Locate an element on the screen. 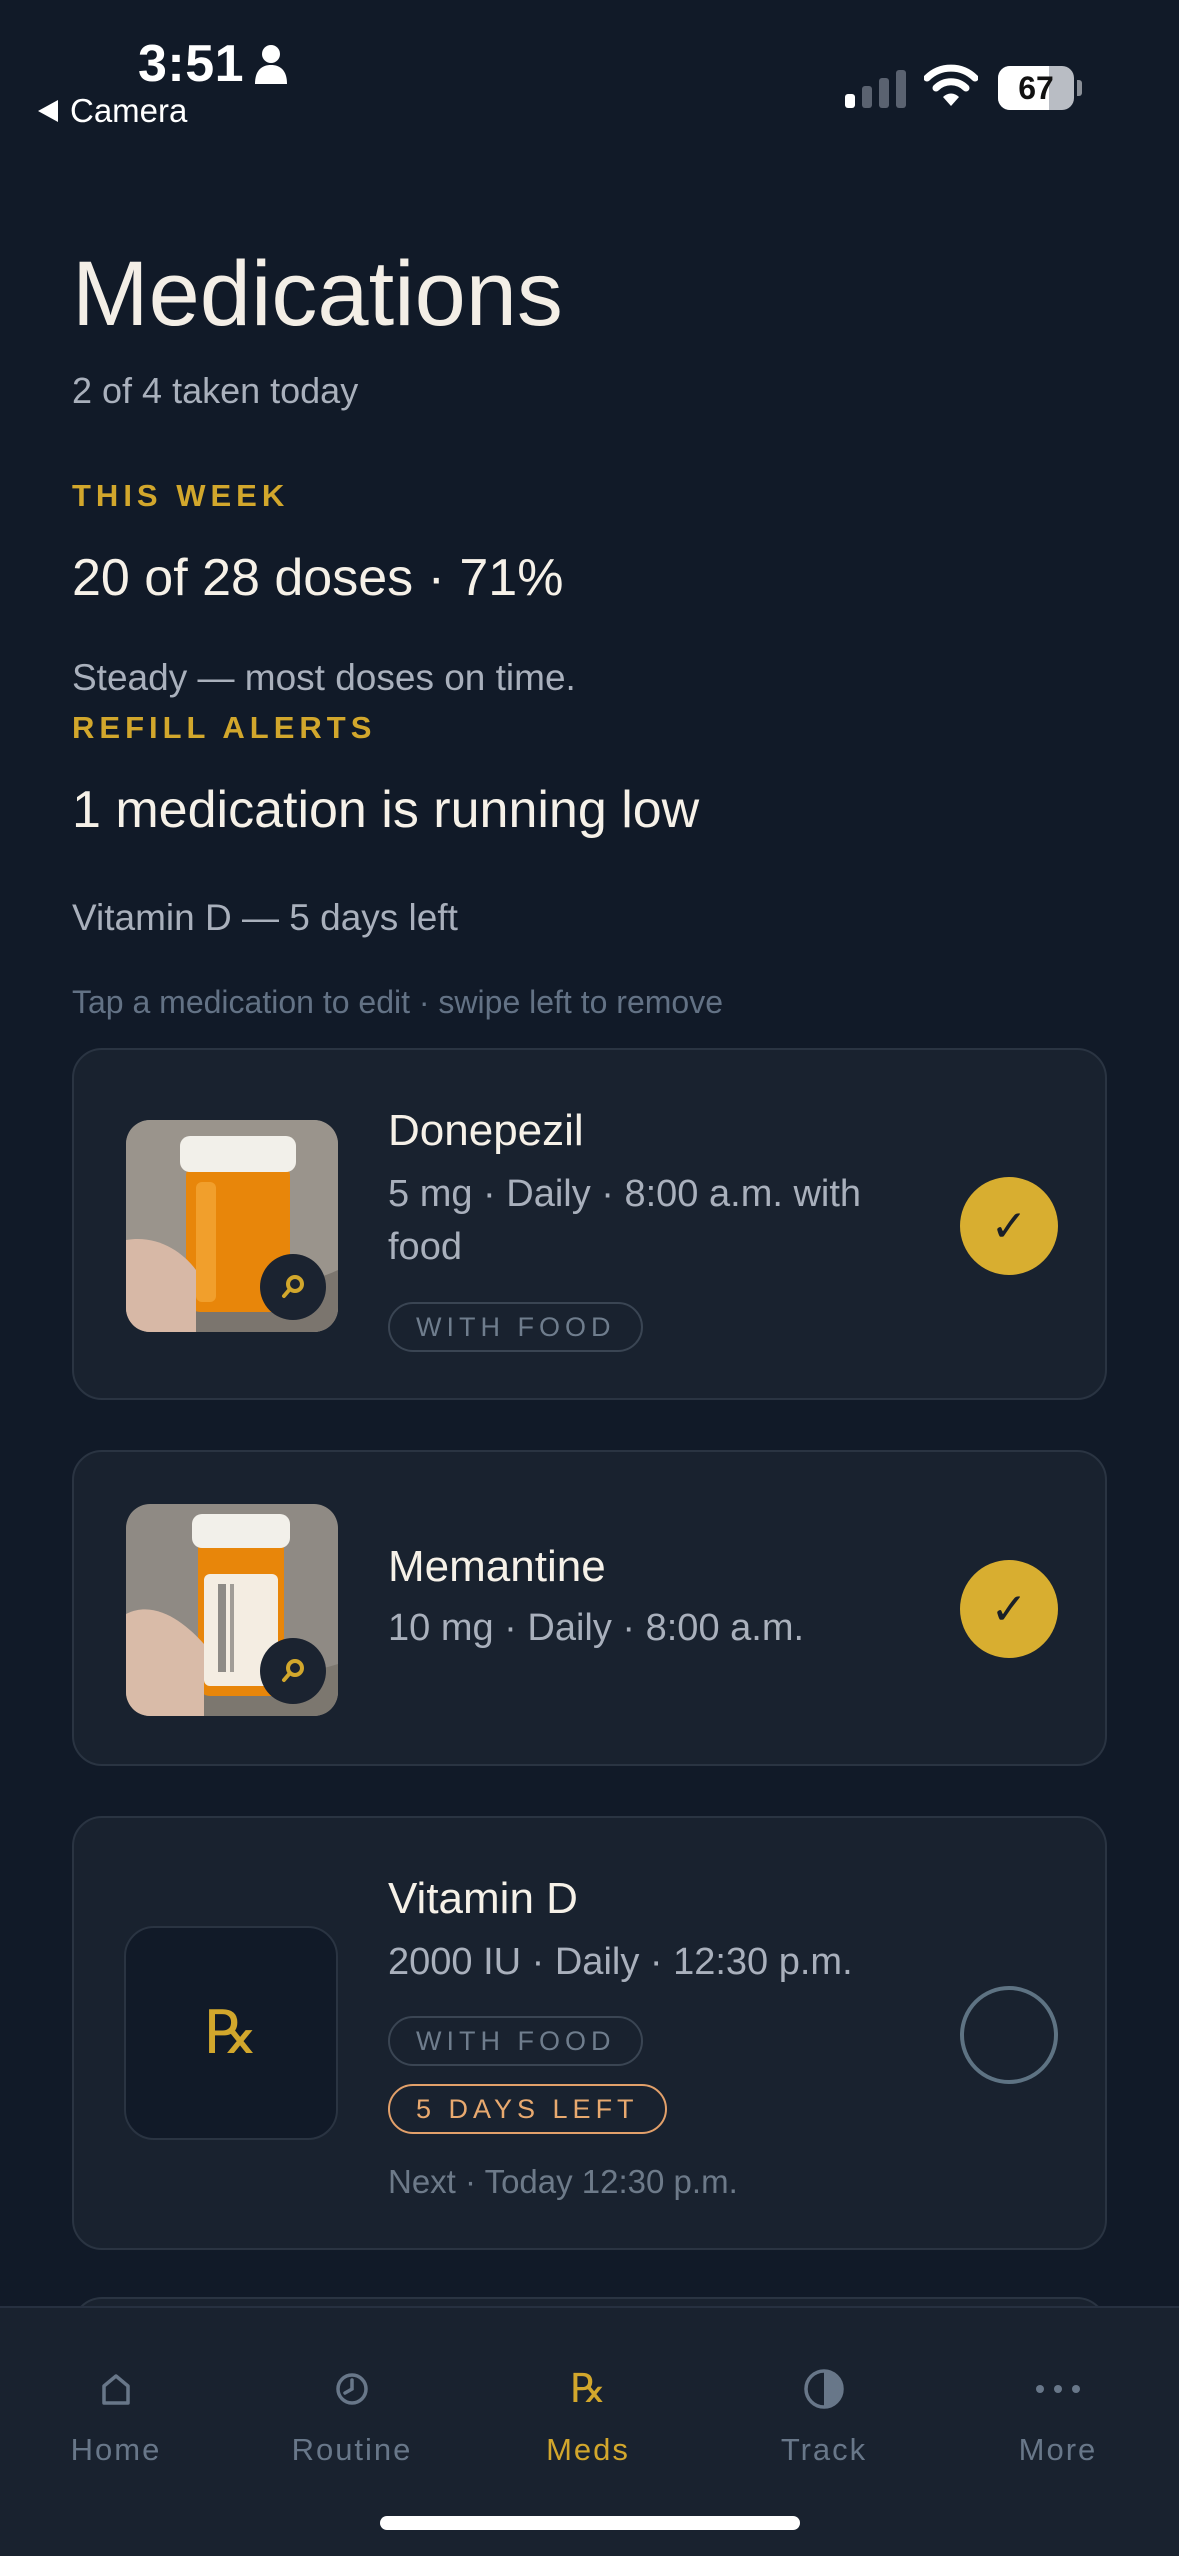  refill-alerts-label: REFILL ALERTS is located at coordinates (224, 727).